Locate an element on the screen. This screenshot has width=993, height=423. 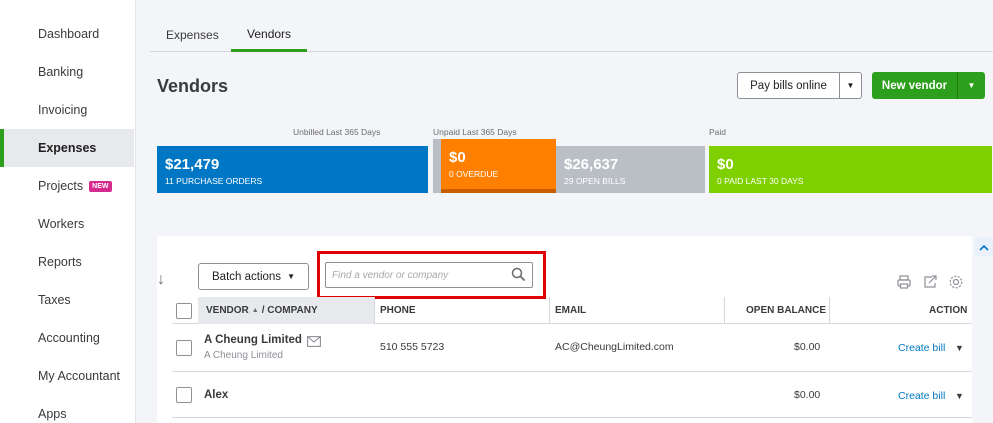
sidebar-item-label: Dashboard is located at coordinates (69, 34).